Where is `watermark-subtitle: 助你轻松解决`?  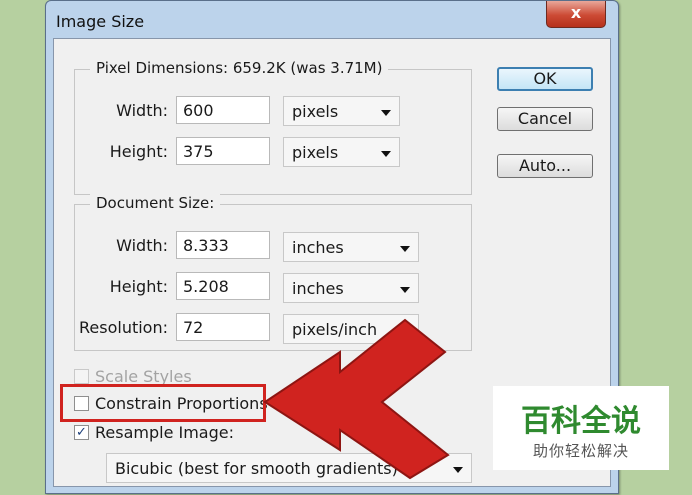 watermark-subtitle: 助你轻松解决 is located at coordinates (580, 451).